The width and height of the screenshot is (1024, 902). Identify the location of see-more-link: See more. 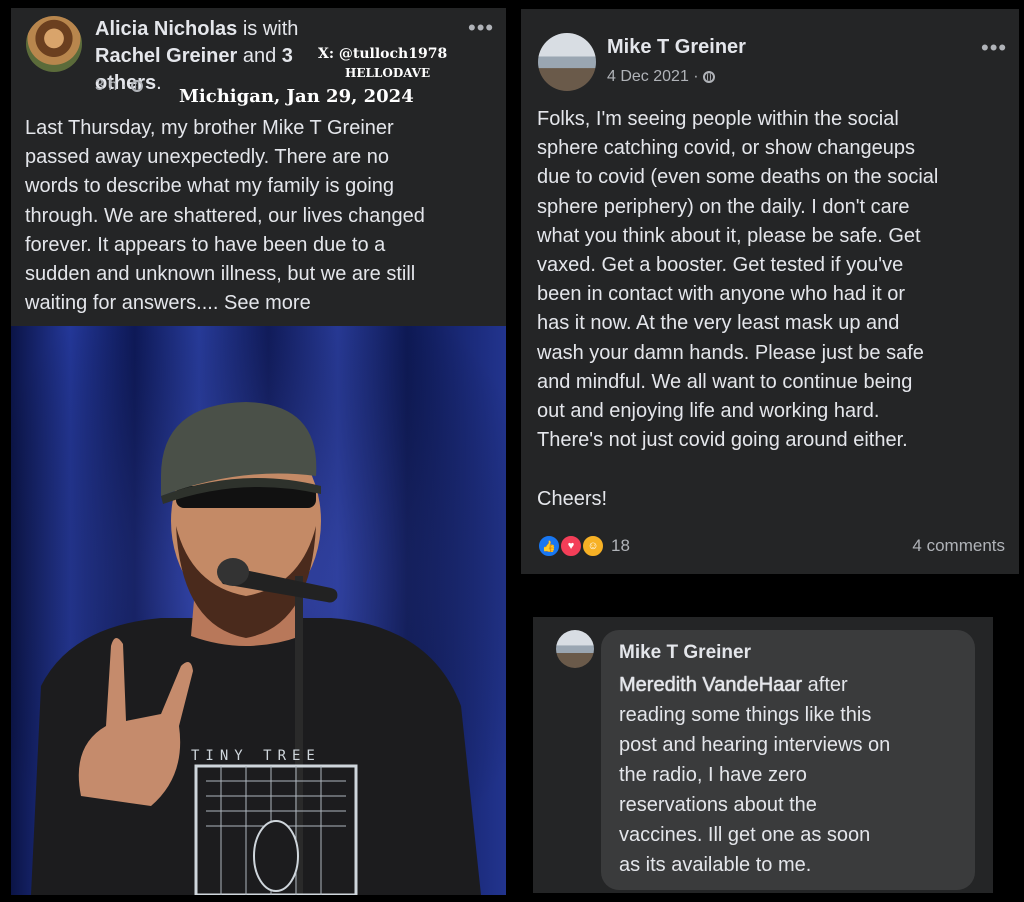
(264, 303).